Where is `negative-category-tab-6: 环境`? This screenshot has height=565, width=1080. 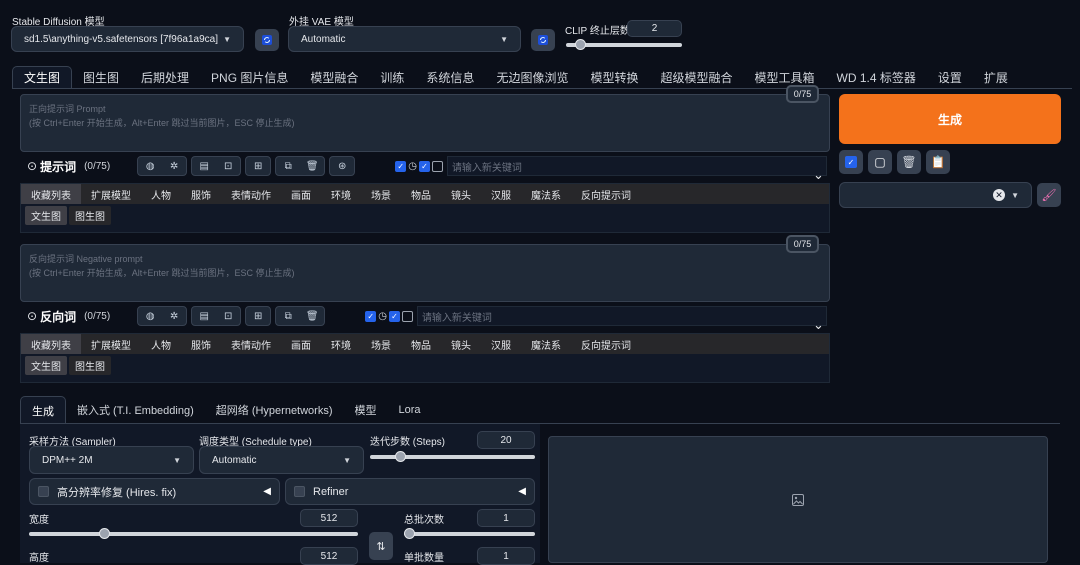 negative-category-tab-6: 环境 is located at coordinates (341, 344).